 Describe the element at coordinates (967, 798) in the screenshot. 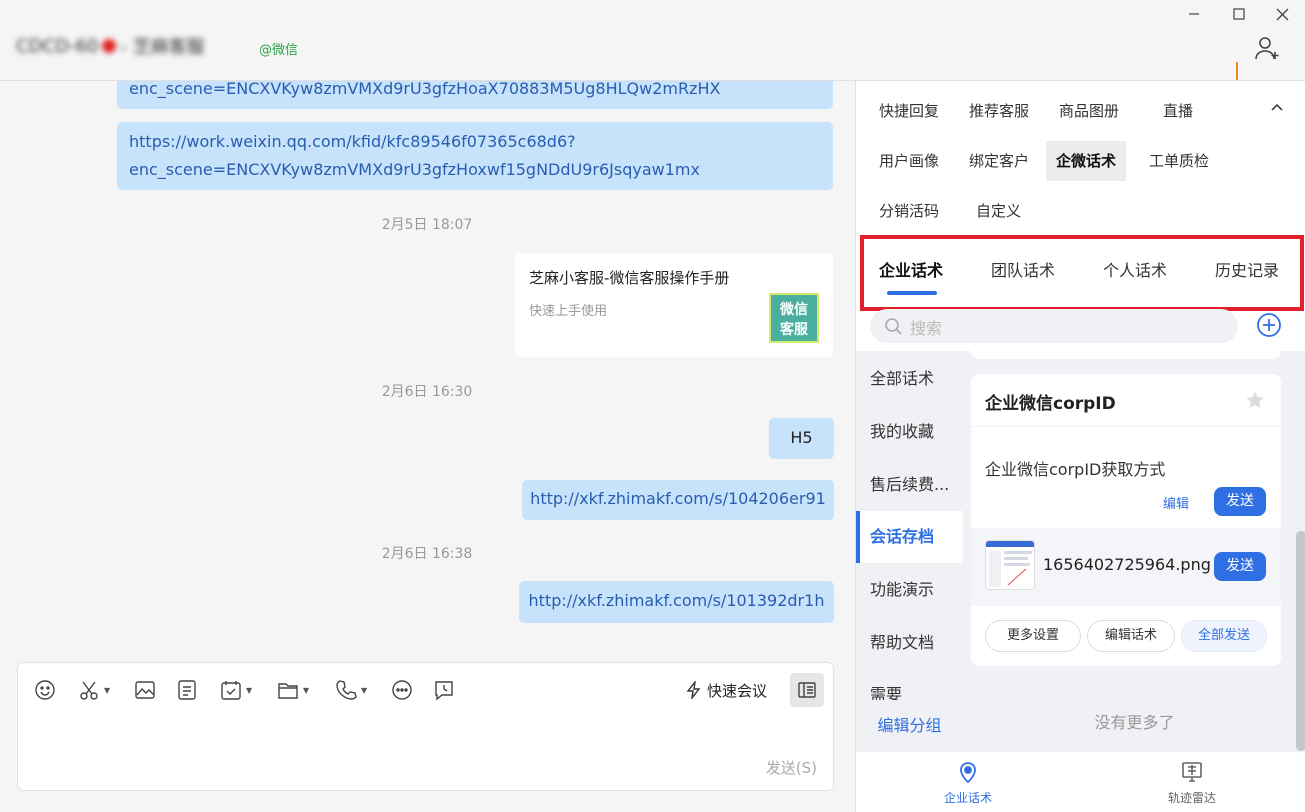

I see `nav-label: 企业话术` at that location.